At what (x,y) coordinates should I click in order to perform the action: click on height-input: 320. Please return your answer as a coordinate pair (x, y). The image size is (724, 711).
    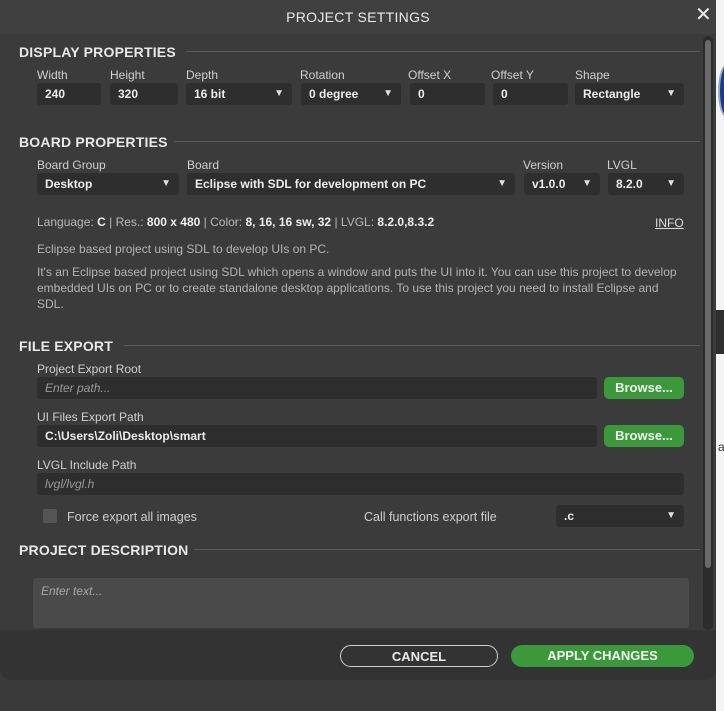
    Looking at the image, I should click on (144, 94).